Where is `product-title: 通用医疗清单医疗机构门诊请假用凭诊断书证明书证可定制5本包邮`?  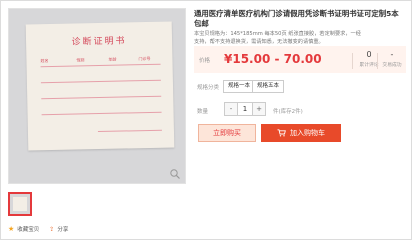
product-title: 通用医疗清单医疗机构门诊请假用凭诊断书证明书证可定制5本包邮 is located at coordinates (296, 18).